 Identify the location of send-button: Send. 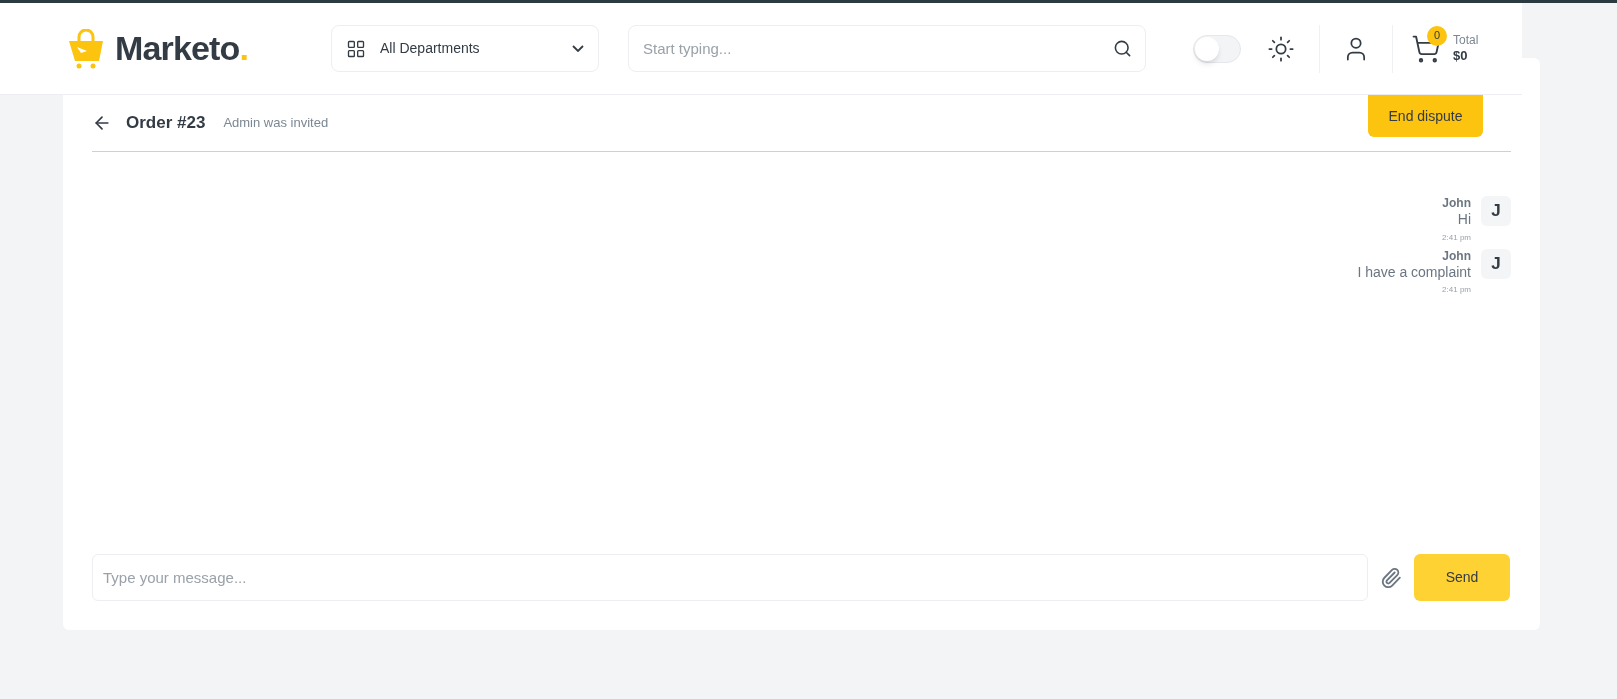
(1462, 577).